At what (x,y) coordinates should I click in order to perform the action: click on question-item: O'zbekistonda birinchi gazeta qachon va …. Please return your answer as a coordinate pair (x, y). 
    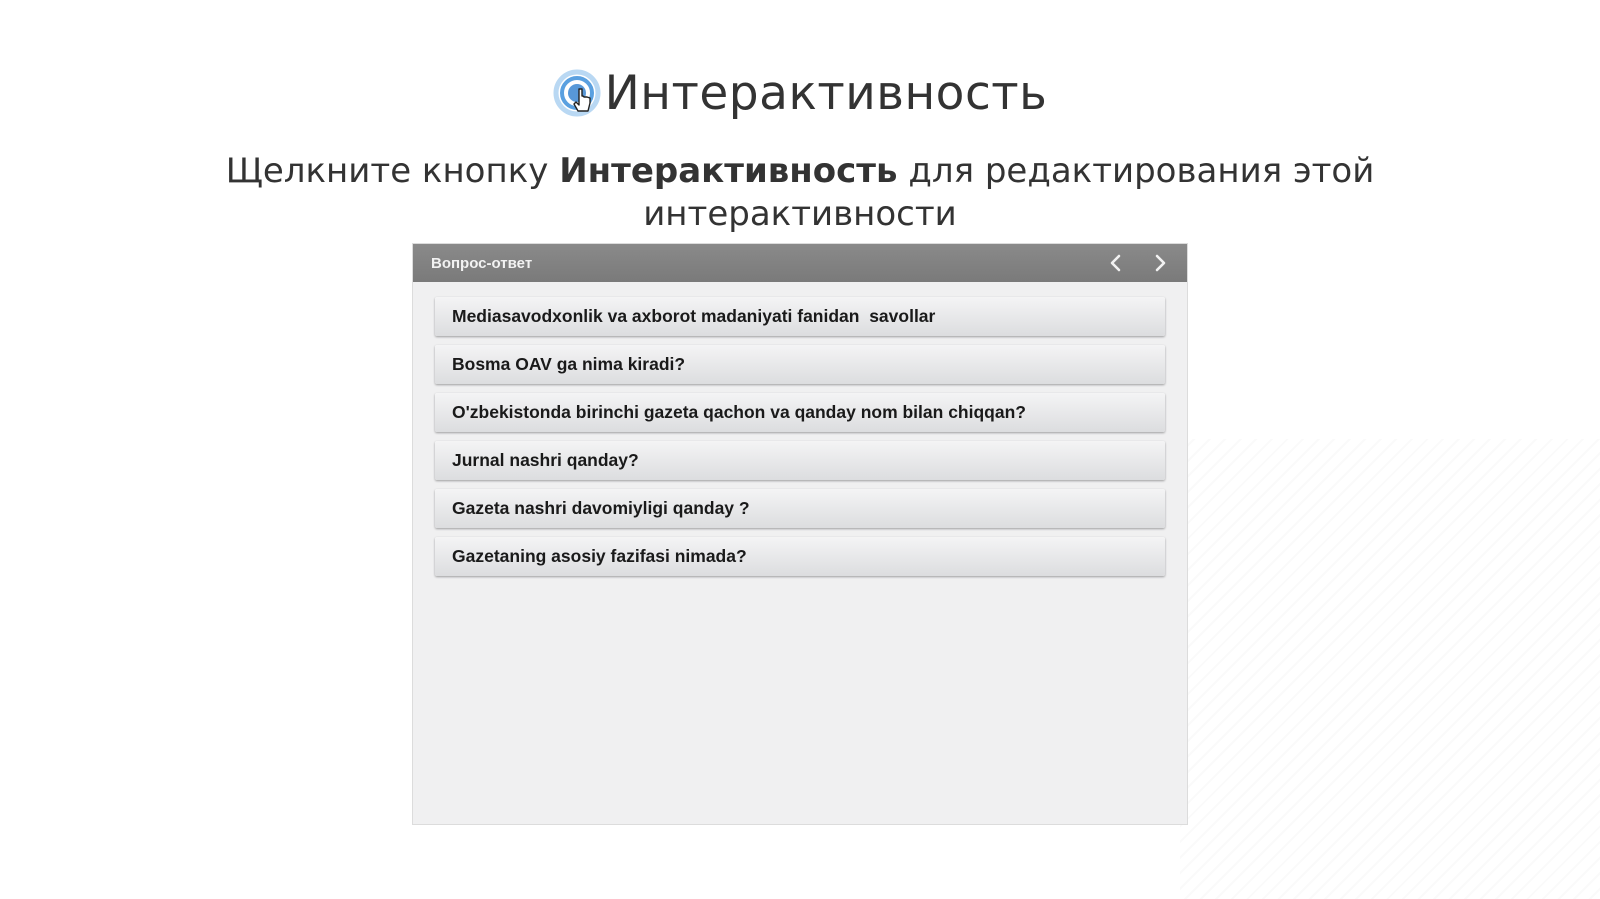
    Looking at the image, I should click on (800, 412).